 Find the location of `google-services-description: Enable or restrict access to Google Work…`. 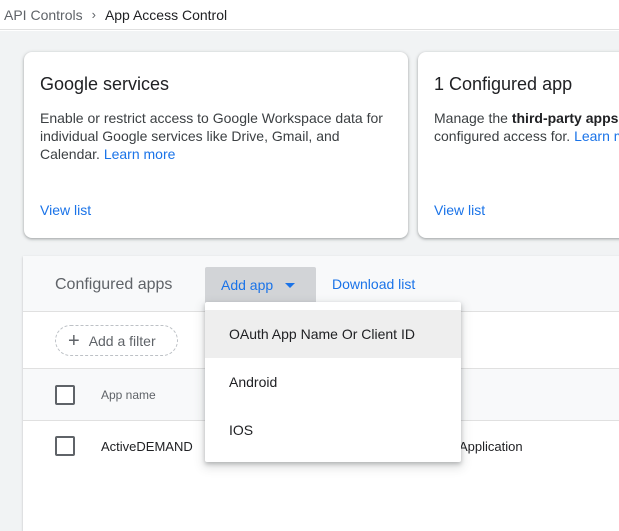

google-services-description: Enable or restrict access to Google Work… is located at coordinates (216, 136).